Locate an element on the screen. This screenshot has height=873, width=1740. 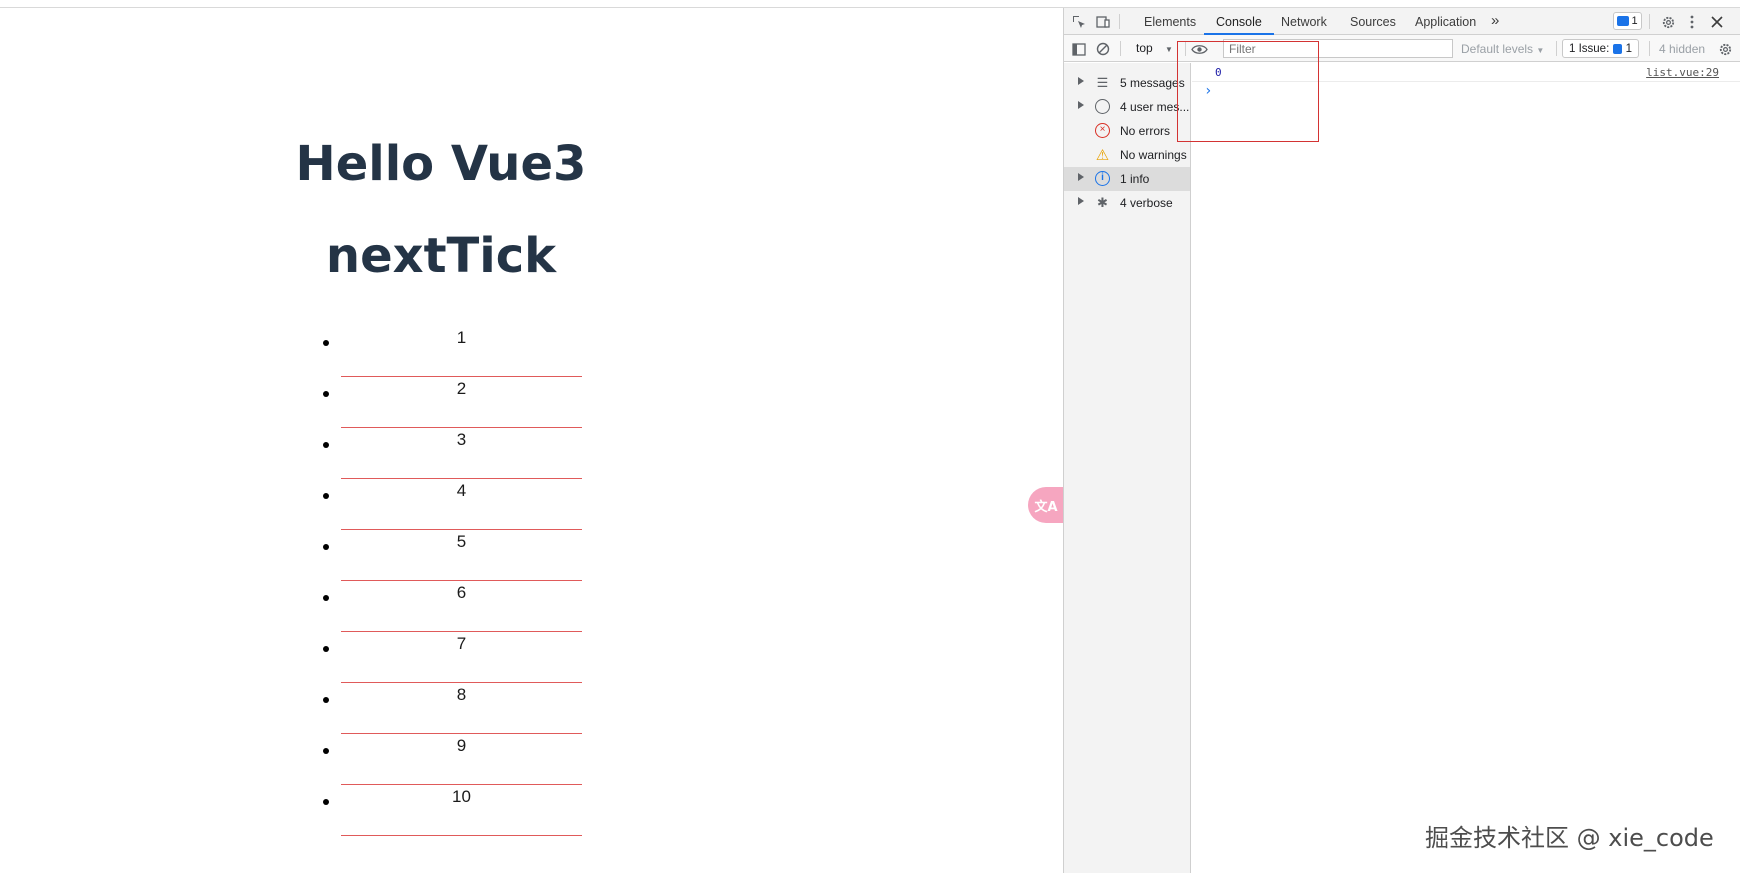
console-settings-icon is located at coordinates (1725, 49).